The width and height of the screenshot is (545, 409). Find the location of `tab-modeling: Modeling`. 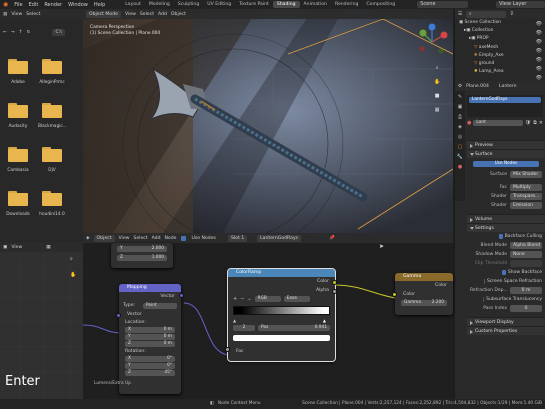

tab-modeling: Modeling is located at coordinates (159, 4).